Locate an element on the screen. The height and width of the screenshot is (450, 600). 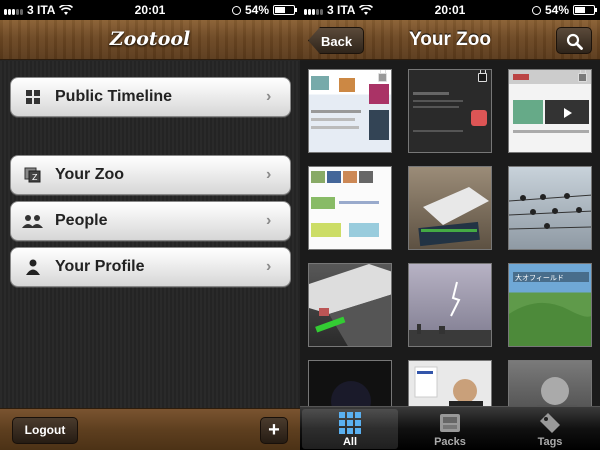
add-button: + is located at coordinates (274, 430).